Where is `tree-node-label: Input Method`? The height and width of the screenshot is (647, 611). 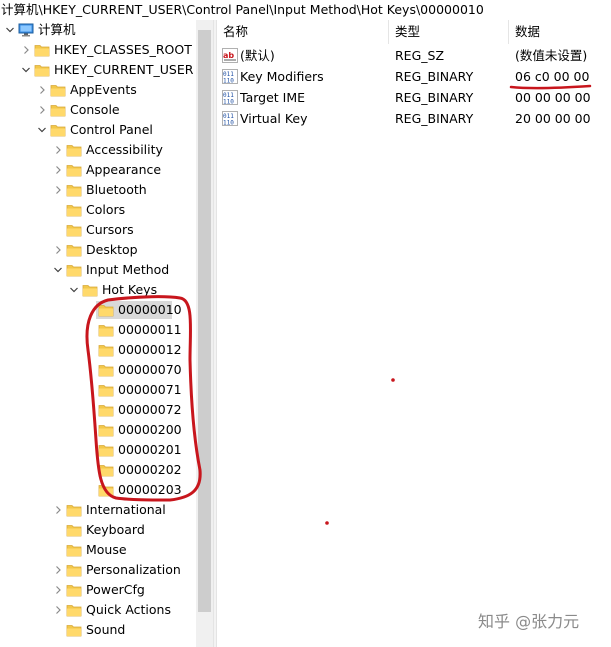 tree-node-label: Input Method is located at coordinates (128, 269).